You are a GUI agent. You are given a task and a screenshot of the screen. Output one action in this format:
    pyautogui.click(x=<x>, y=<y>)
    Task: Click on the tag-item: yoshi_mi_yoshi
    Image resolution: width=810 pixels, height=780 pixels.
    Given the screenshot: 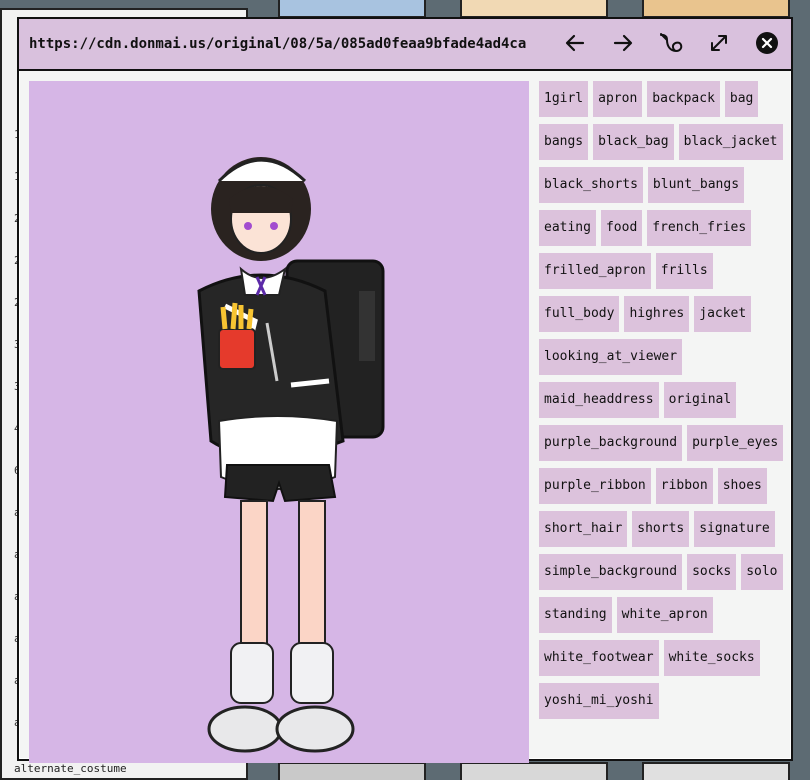 What is the action you would take?
    pyautogui.click(x=599, y=701)
    